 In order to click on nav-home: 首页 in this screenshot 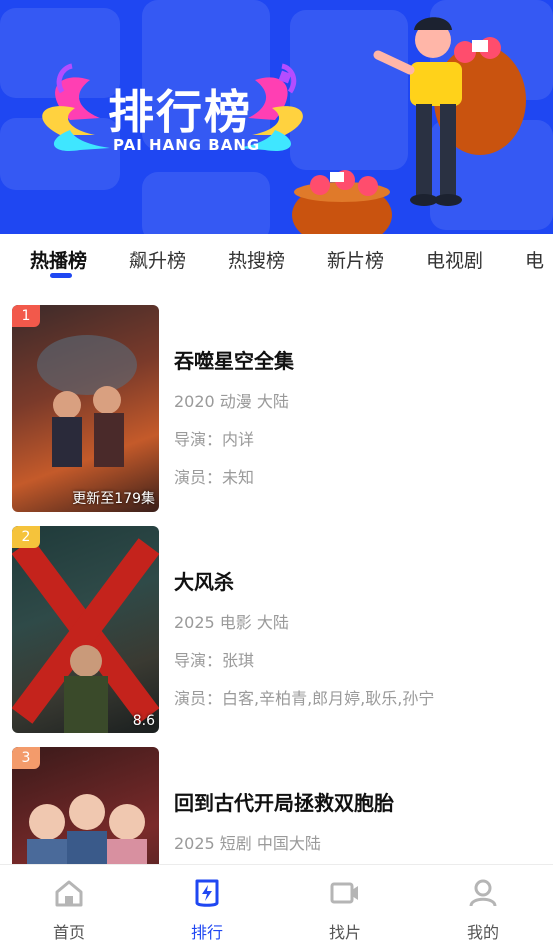, I will do `click(69, 907)`.